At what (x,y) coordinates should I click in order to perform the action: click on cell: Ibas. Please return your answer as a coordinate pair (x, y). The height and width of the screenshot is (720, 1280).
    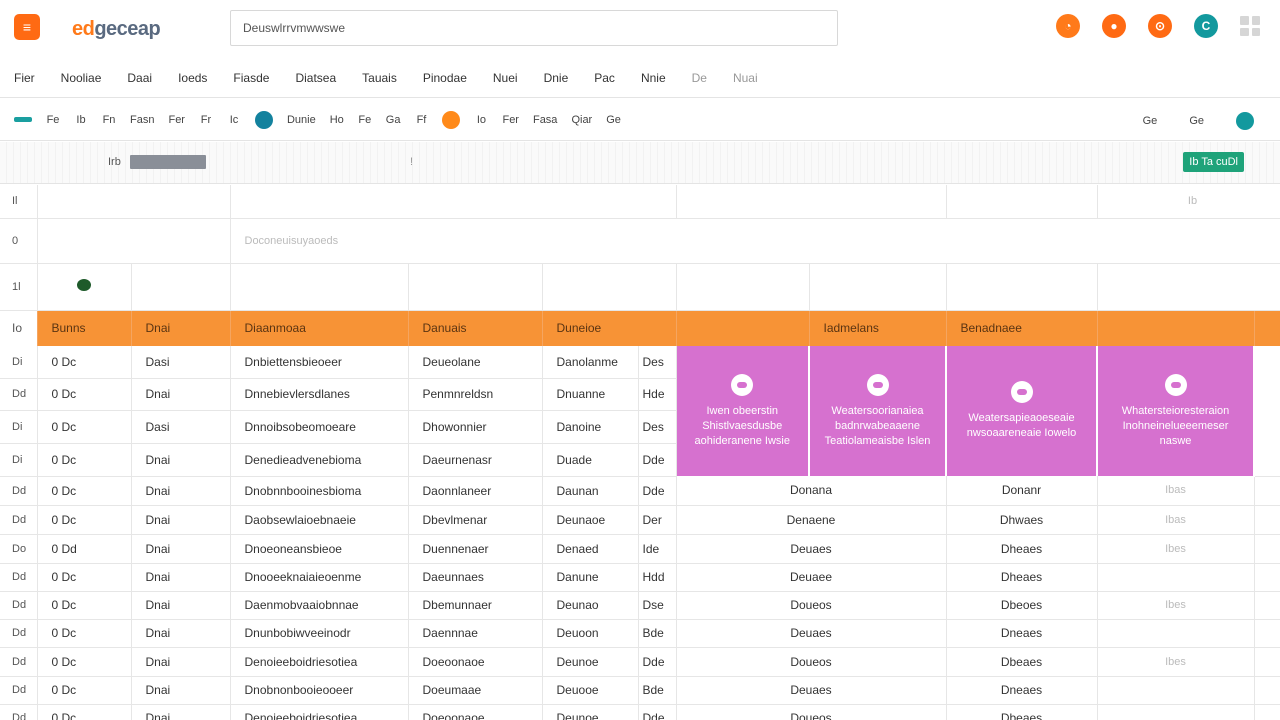
    Looking at the image, I should click on (1176, 520).